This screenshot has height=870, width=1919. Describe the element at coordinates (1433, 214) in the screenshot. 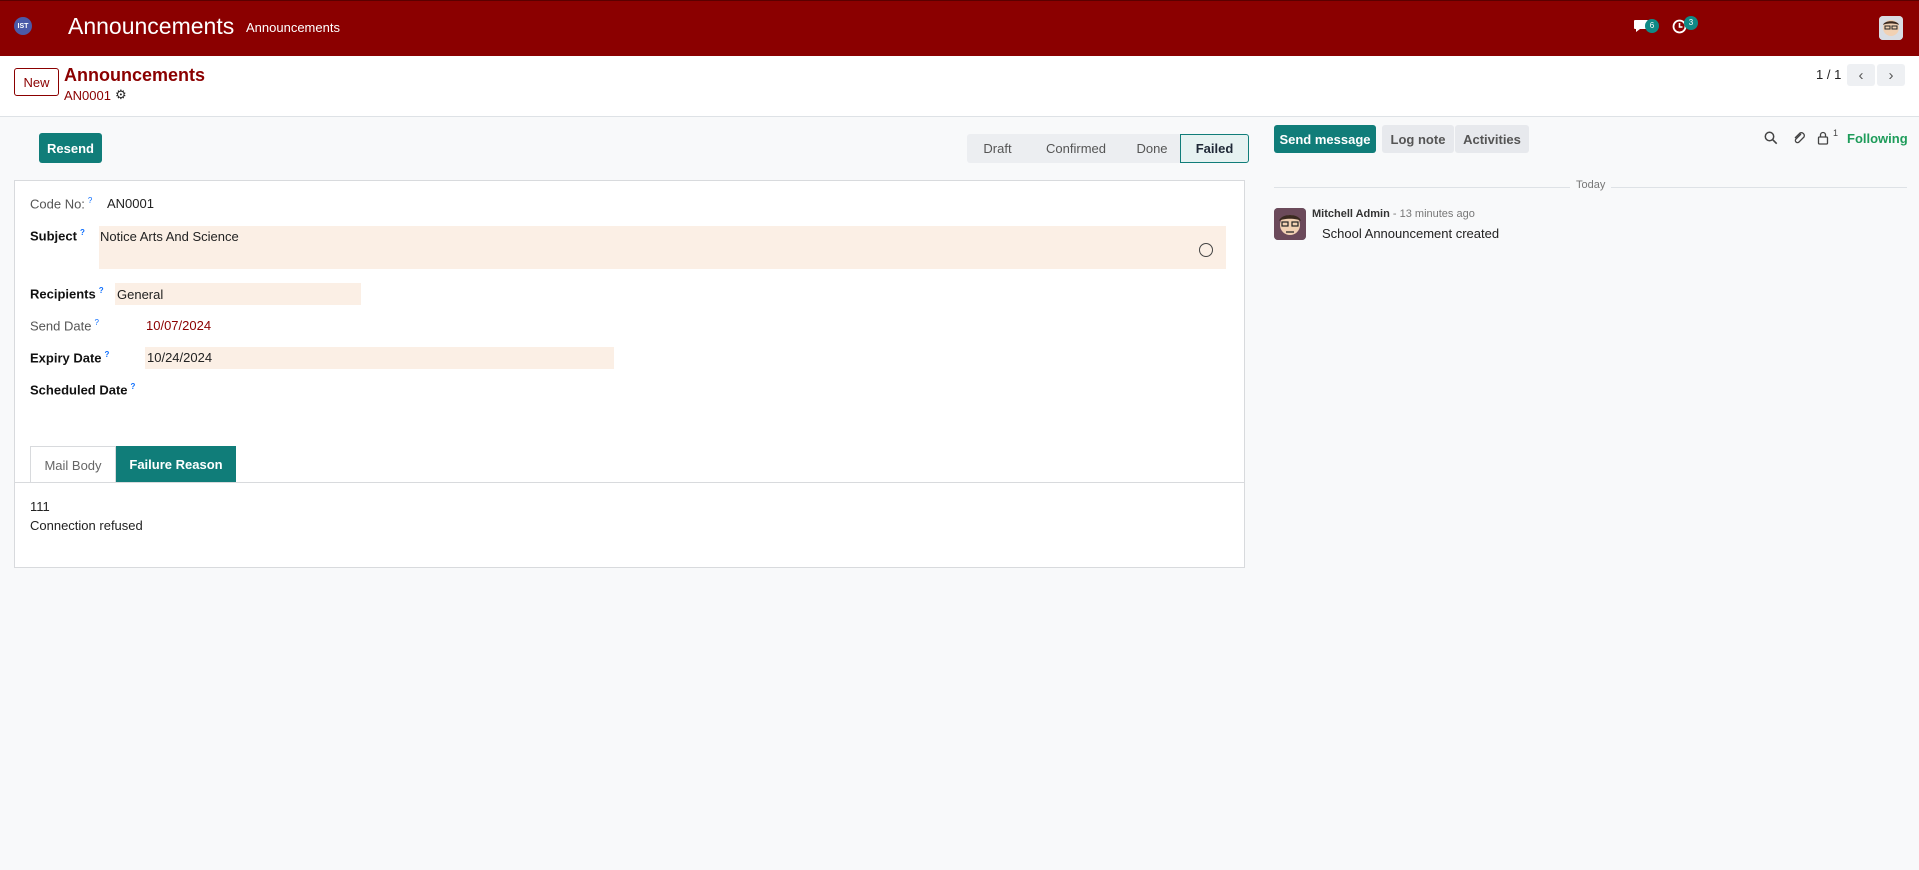

I see `message-date: - 13 minutes ago` at that location.